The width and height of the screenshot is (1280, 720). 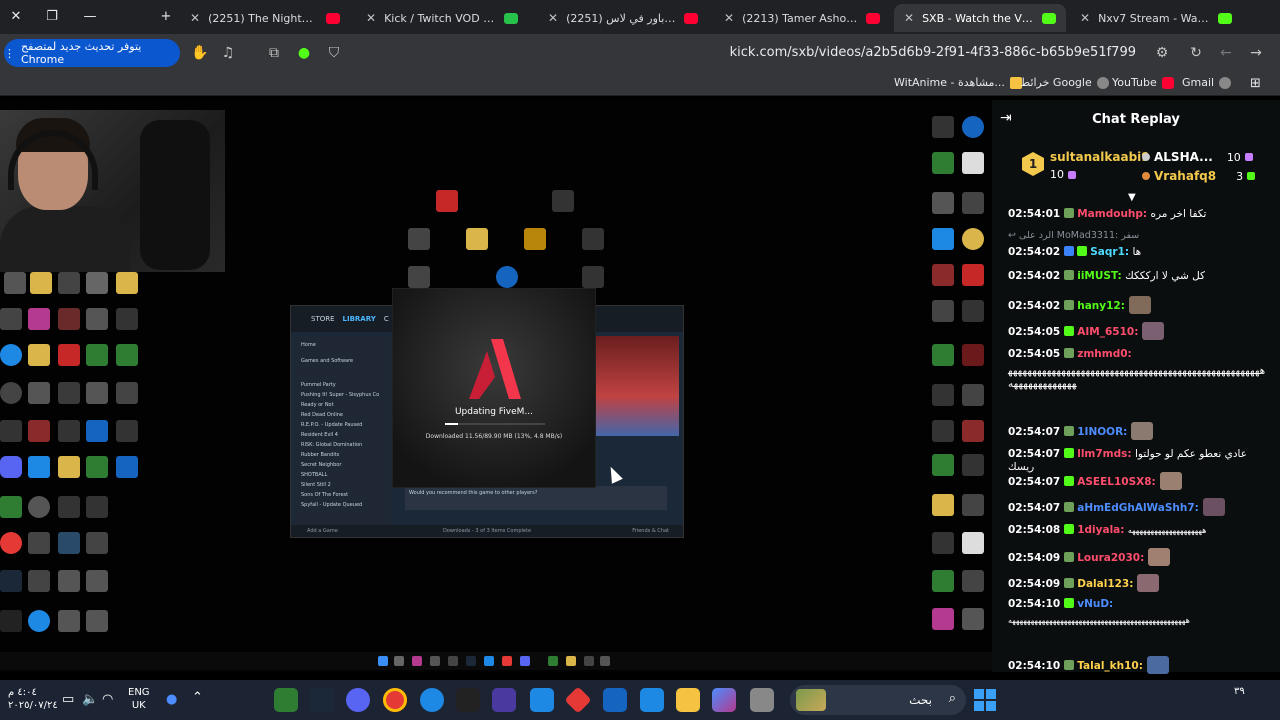 What do you see at coordinates (334, 53) in the screenshot?
I see `shield-extension-icon: ⛉` at bounding box center [334, 53].